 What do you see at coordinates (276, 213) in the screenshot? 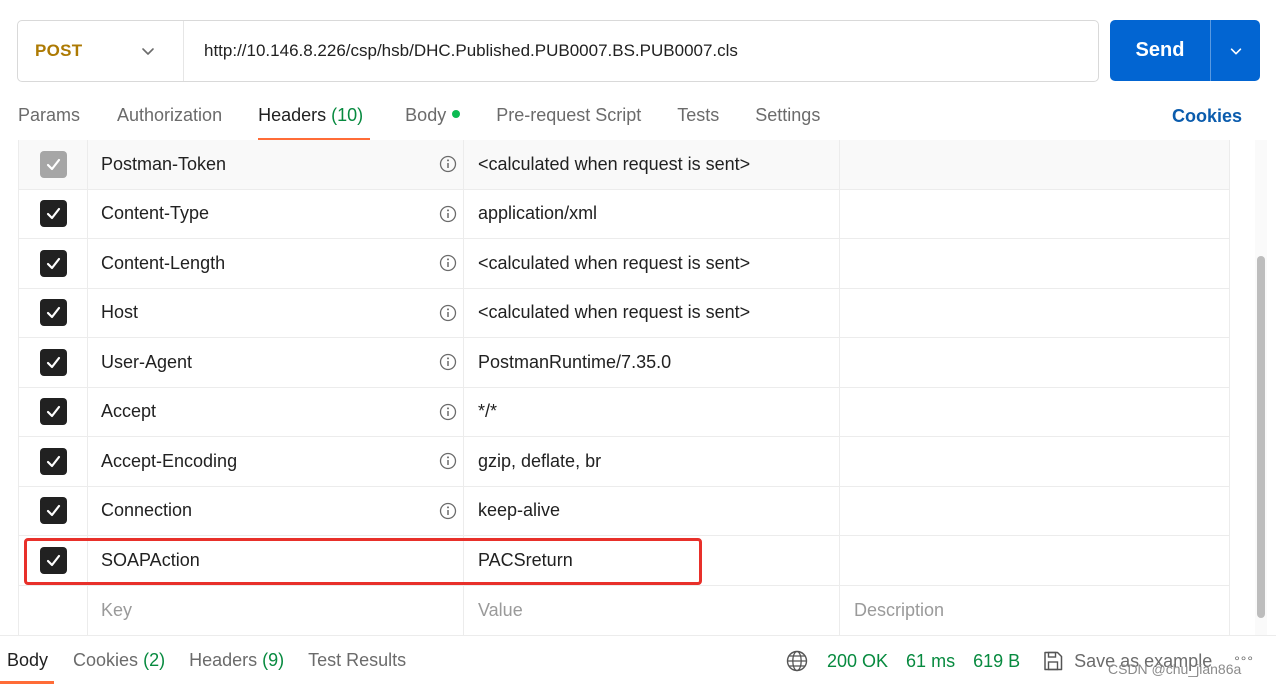
I see `header-key: Content-Type` at bounding box center [276, 213].